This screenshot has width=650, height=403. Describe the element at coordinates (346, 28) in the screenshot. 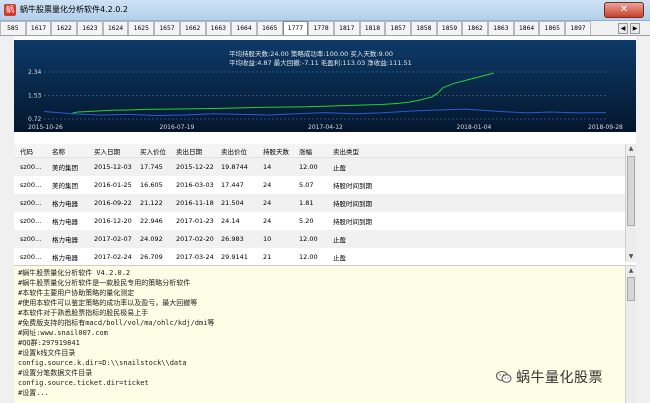

I see `tab-1817: 1817` at that location.